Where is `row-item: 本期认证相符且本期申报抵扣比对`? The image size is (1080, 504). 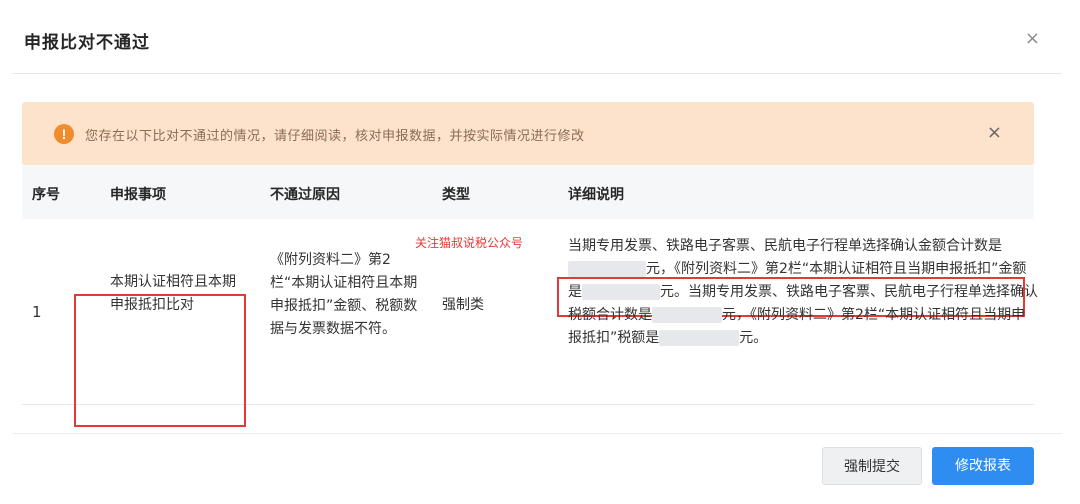 row-item: 本期认证相符且本期申报抵扣比对 is located at coordinates (173, 293).